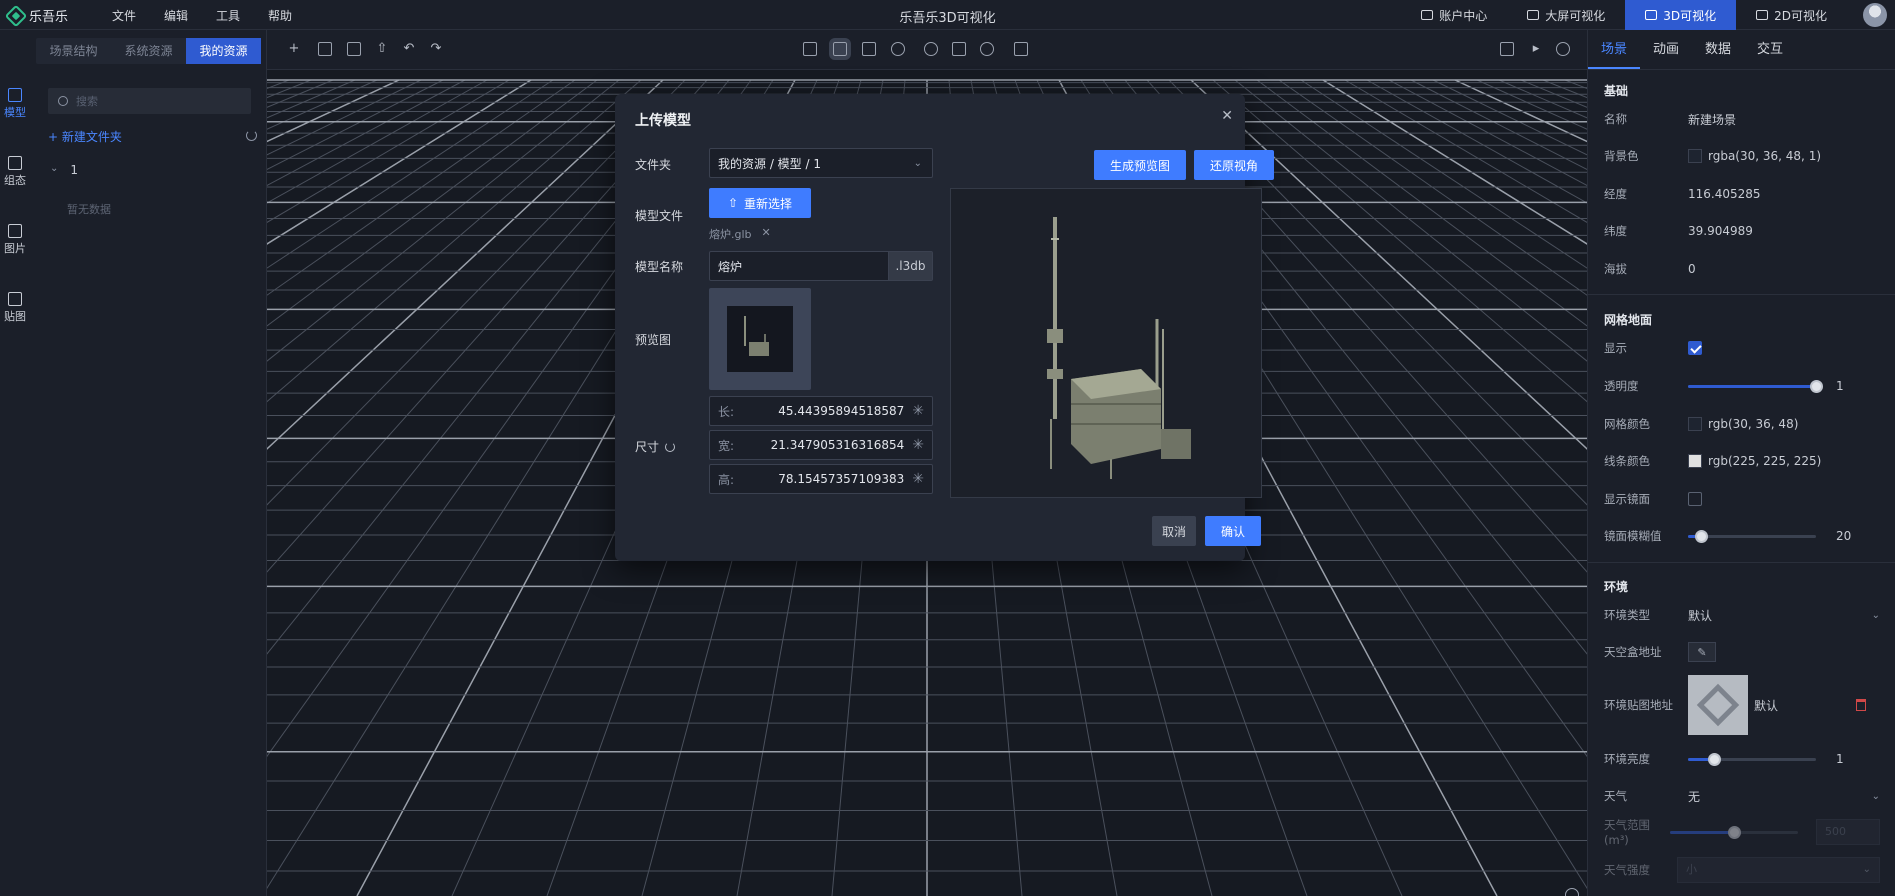 The height and width of the screenshot is (896, 1895). What do you see at coordinates (1563, 49) in the screenshot?
I see `share-icon` at bounding box center [1563, 49].